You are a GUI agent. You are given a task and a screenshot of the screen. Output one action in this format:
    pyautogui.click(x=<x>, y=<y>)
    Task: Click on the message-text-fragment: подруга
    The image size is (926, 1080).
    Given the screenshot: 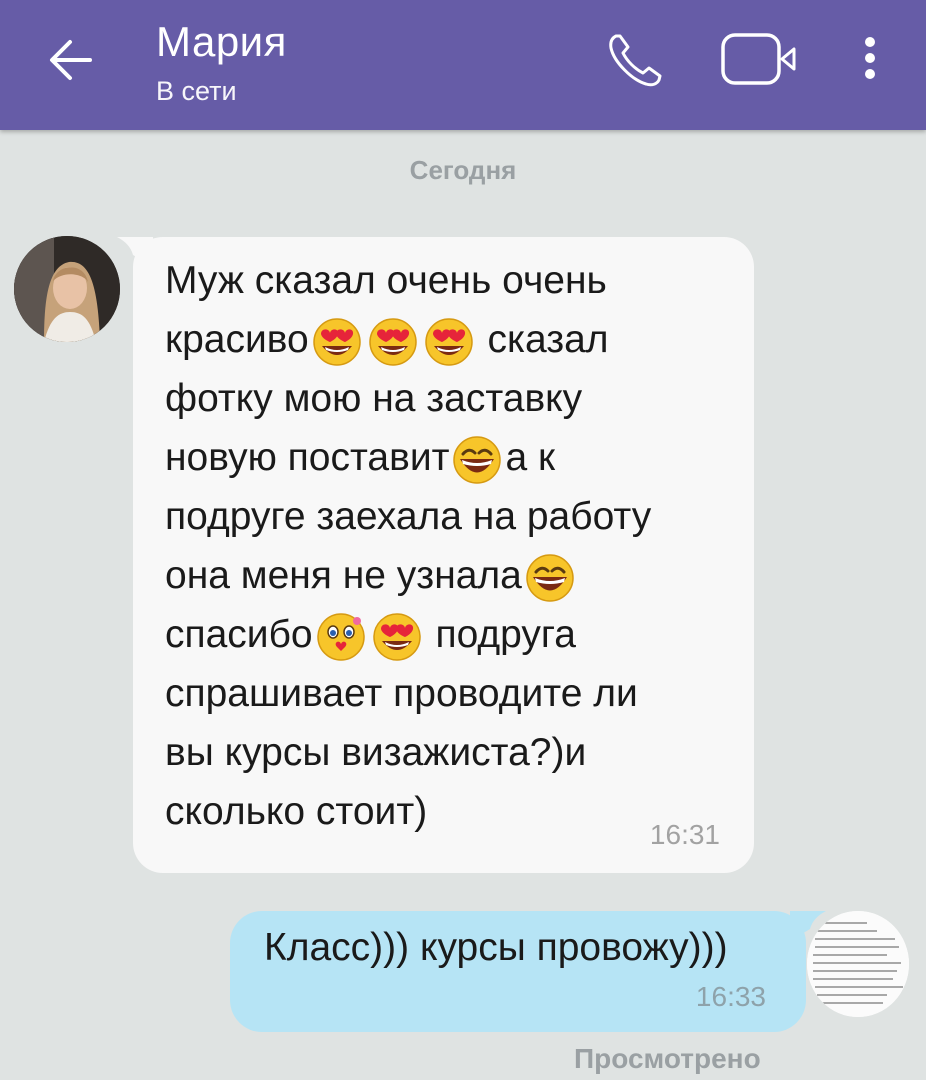 What is the action you would take?
    pyautogui.click(x=500, y=634)
    